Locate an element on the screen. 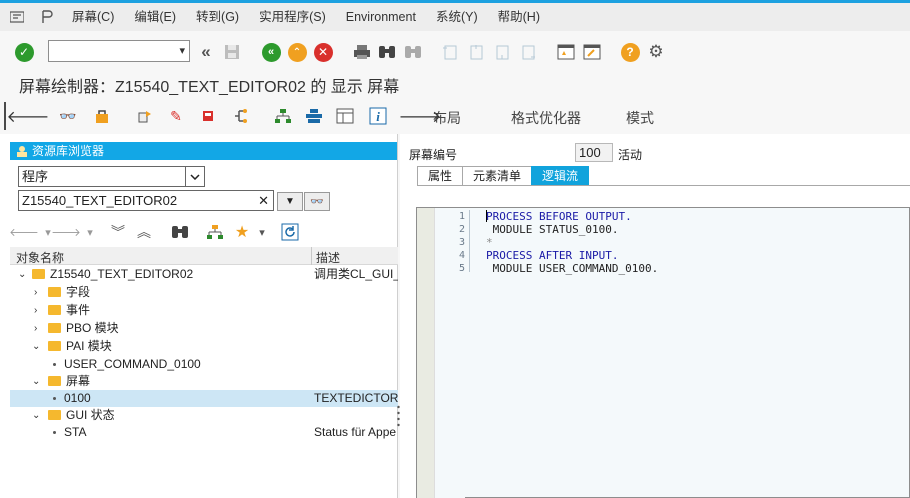 The width and height of the screenshot is (910, 498). find-icon is located at coordinates (387, 52).